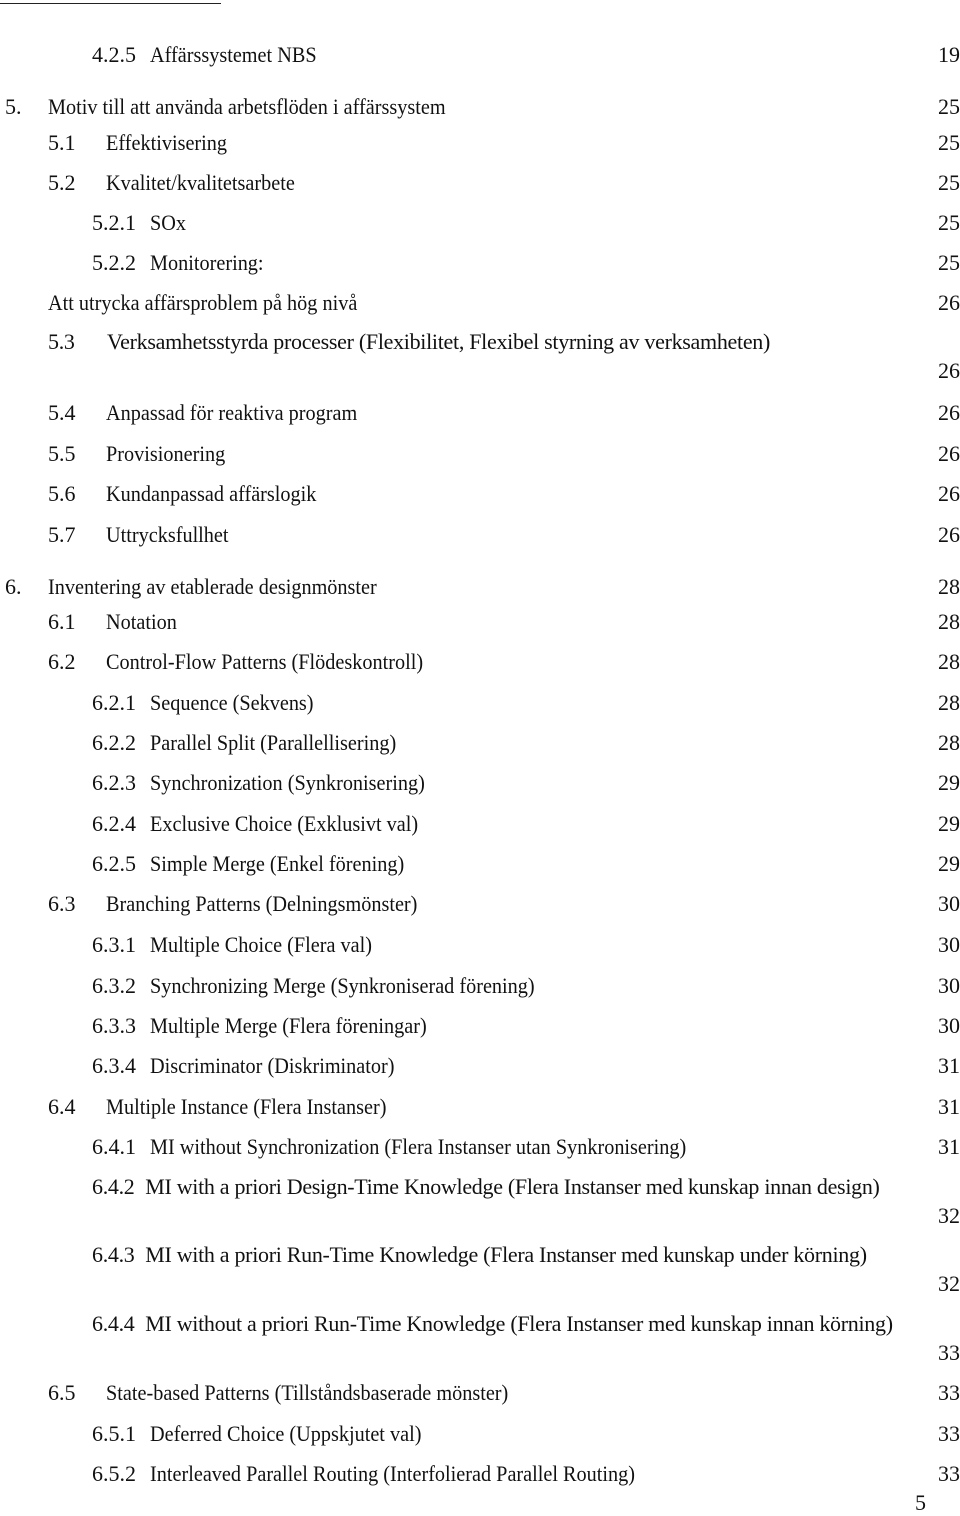  I want to click on toc-entry: 6.2.5 Simple Merge (Enkel förening) 29, so click(480, 864).